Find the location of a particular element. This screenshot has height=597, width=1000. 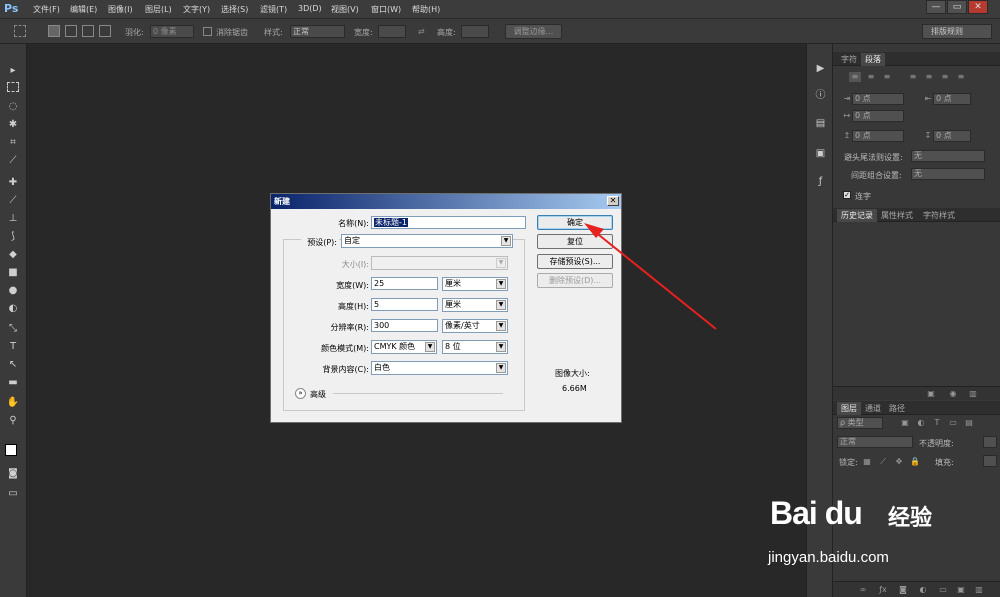

watermark-text: 经验 is located at coordinates (910, 518).